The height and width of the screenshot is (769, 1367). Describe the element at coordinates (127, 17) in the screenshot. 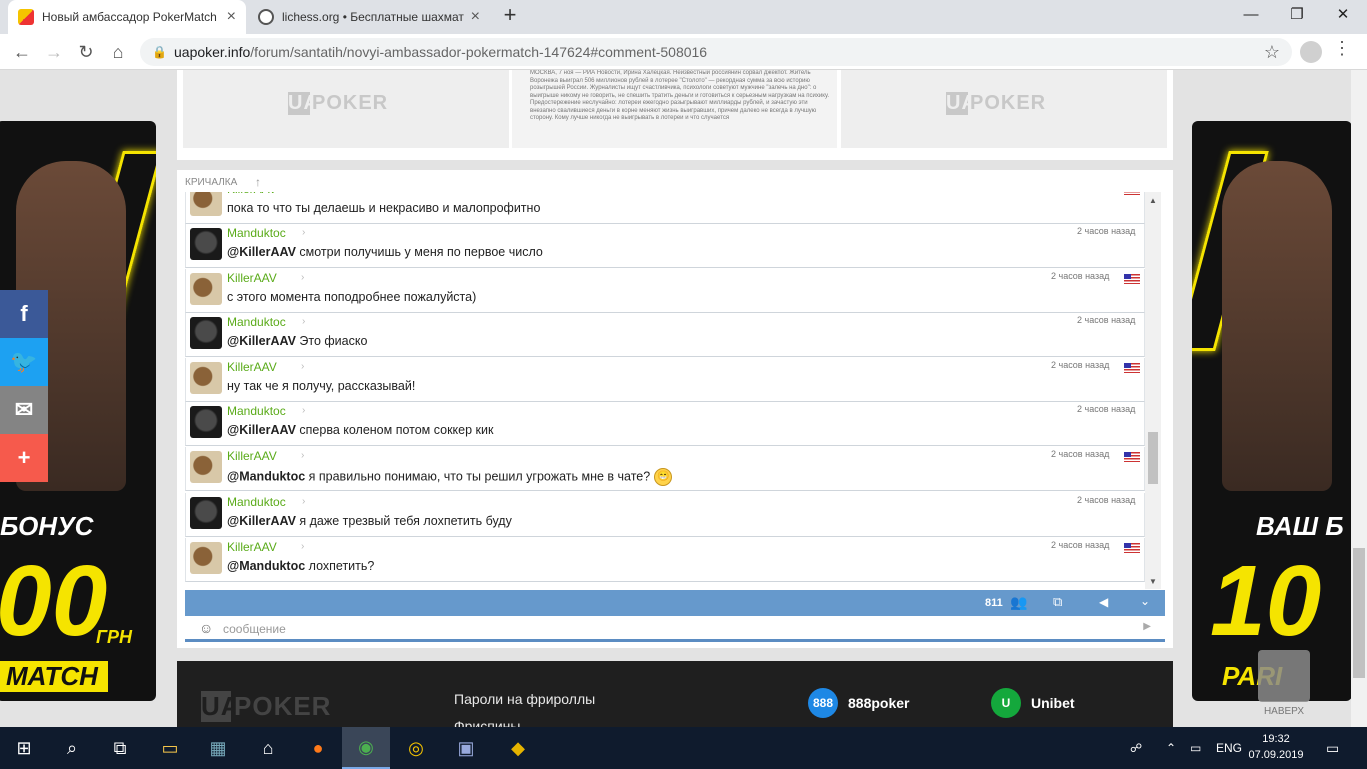

I see `tab-pokermatch: Новый амбассадор PokerMatch ×` at that location.